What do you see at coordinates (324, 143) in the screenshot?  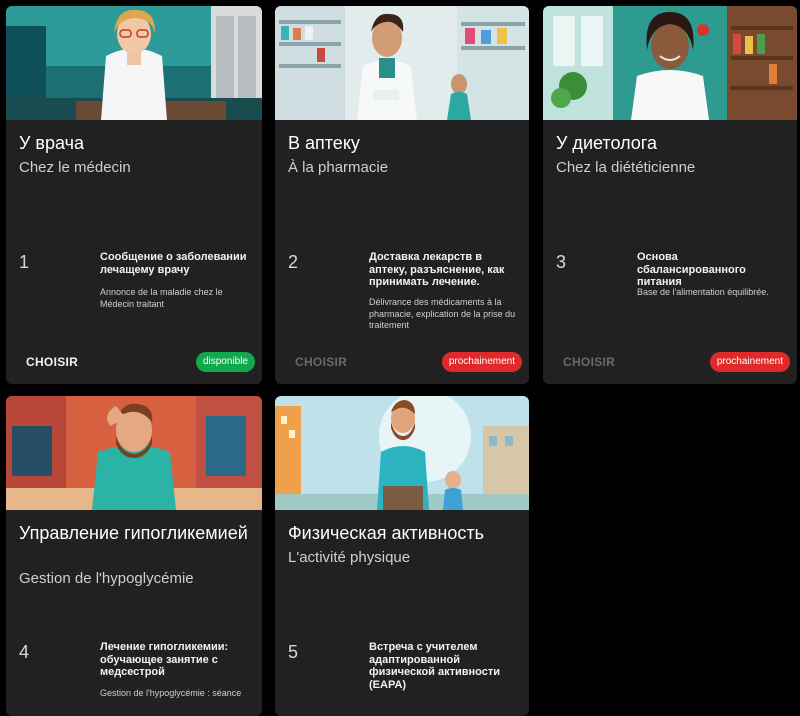 I see `card-title: В аптеку` at bounding box center [324, 143].